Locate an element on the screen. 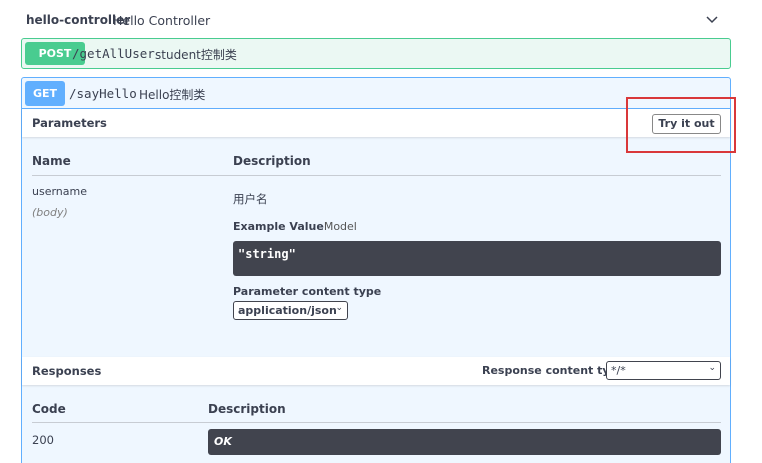 The width and height of the screenshot is (762, 463). response-code: 200 is located at coordinates (43, 440).